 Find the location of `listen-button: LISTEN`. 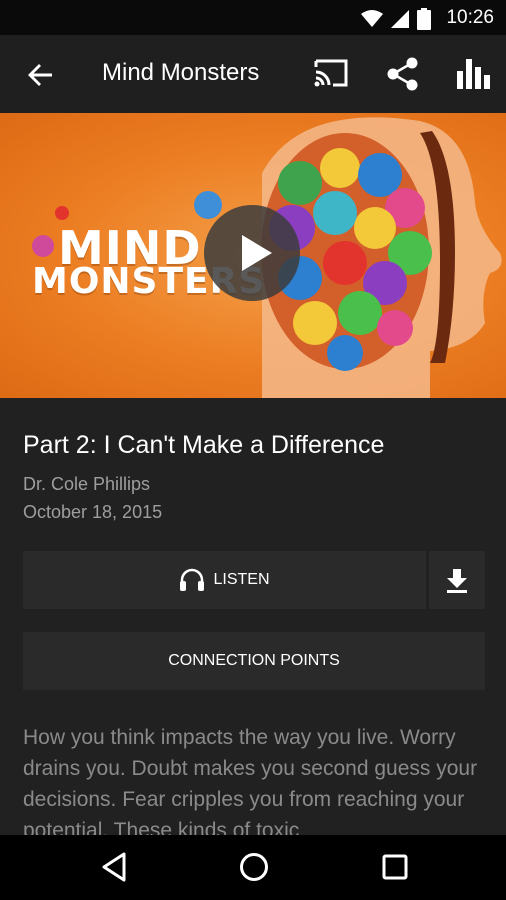

listen-button: LISTEN is located at coordinates (224, 580).